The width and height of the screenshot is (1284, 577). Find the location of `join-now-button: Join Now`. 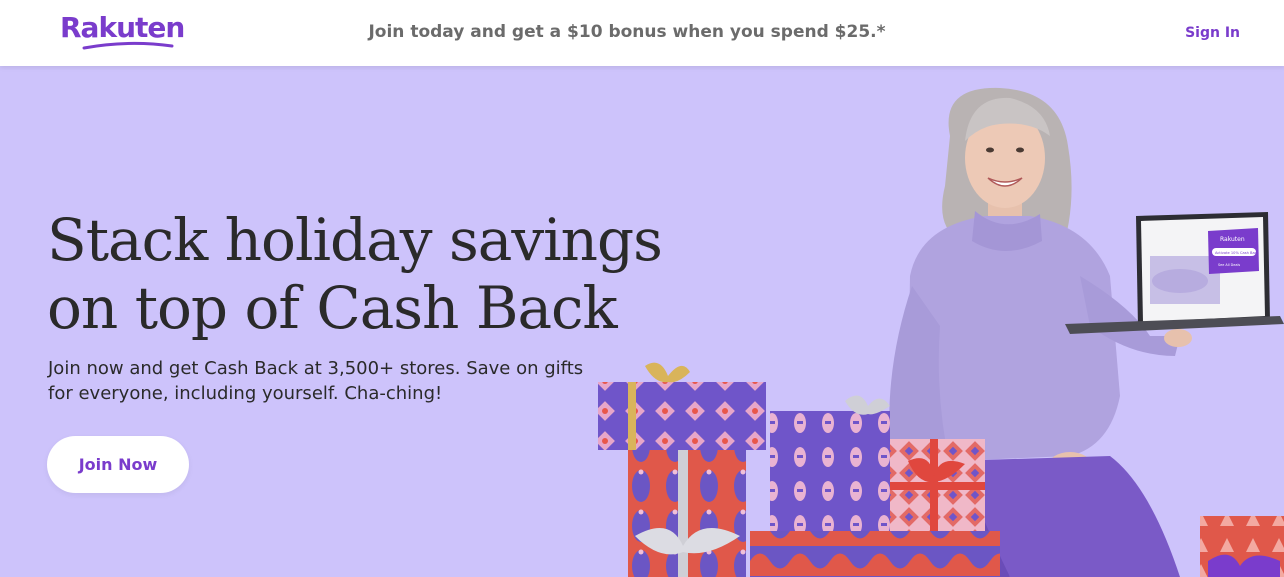

join-now-button: Join Now is located at coordinates (118, 464).